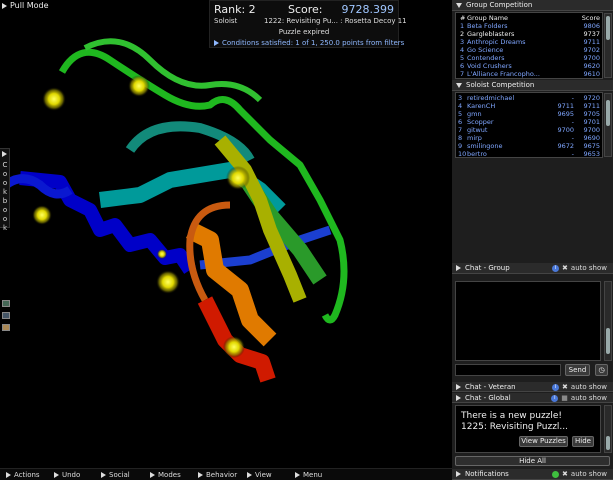  Describe the element at coordinates (217, 475) in the screenshot. I see `menu-behavior: Behavior` at that location.